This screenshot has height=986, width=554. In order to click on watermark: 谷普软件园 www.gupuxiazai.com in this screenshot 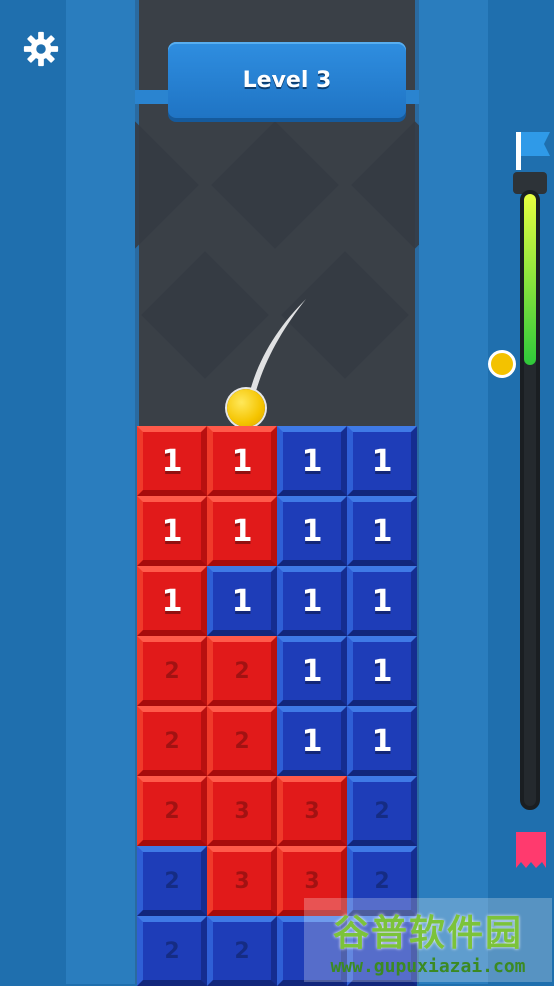, I will do `click(428, 940)`.